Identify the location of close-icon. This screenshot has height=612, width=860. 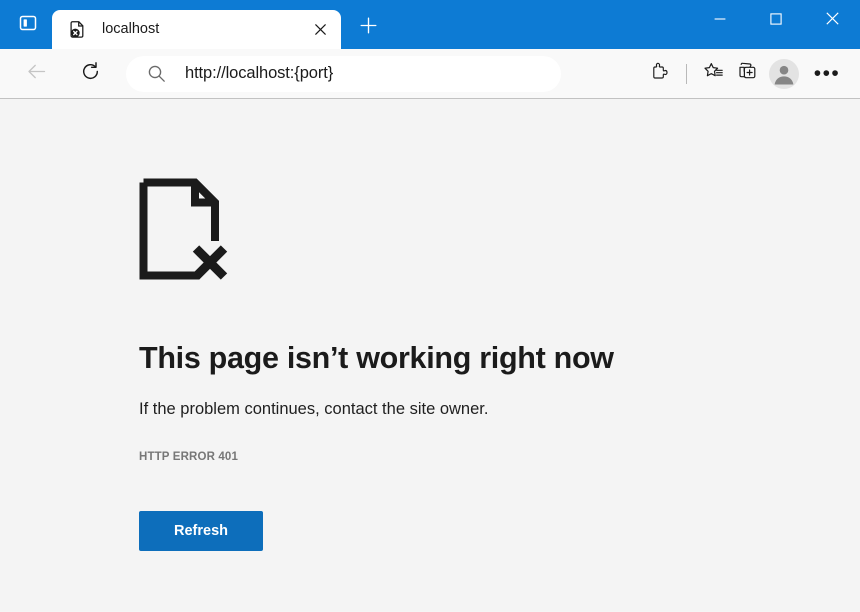
(832, 21).